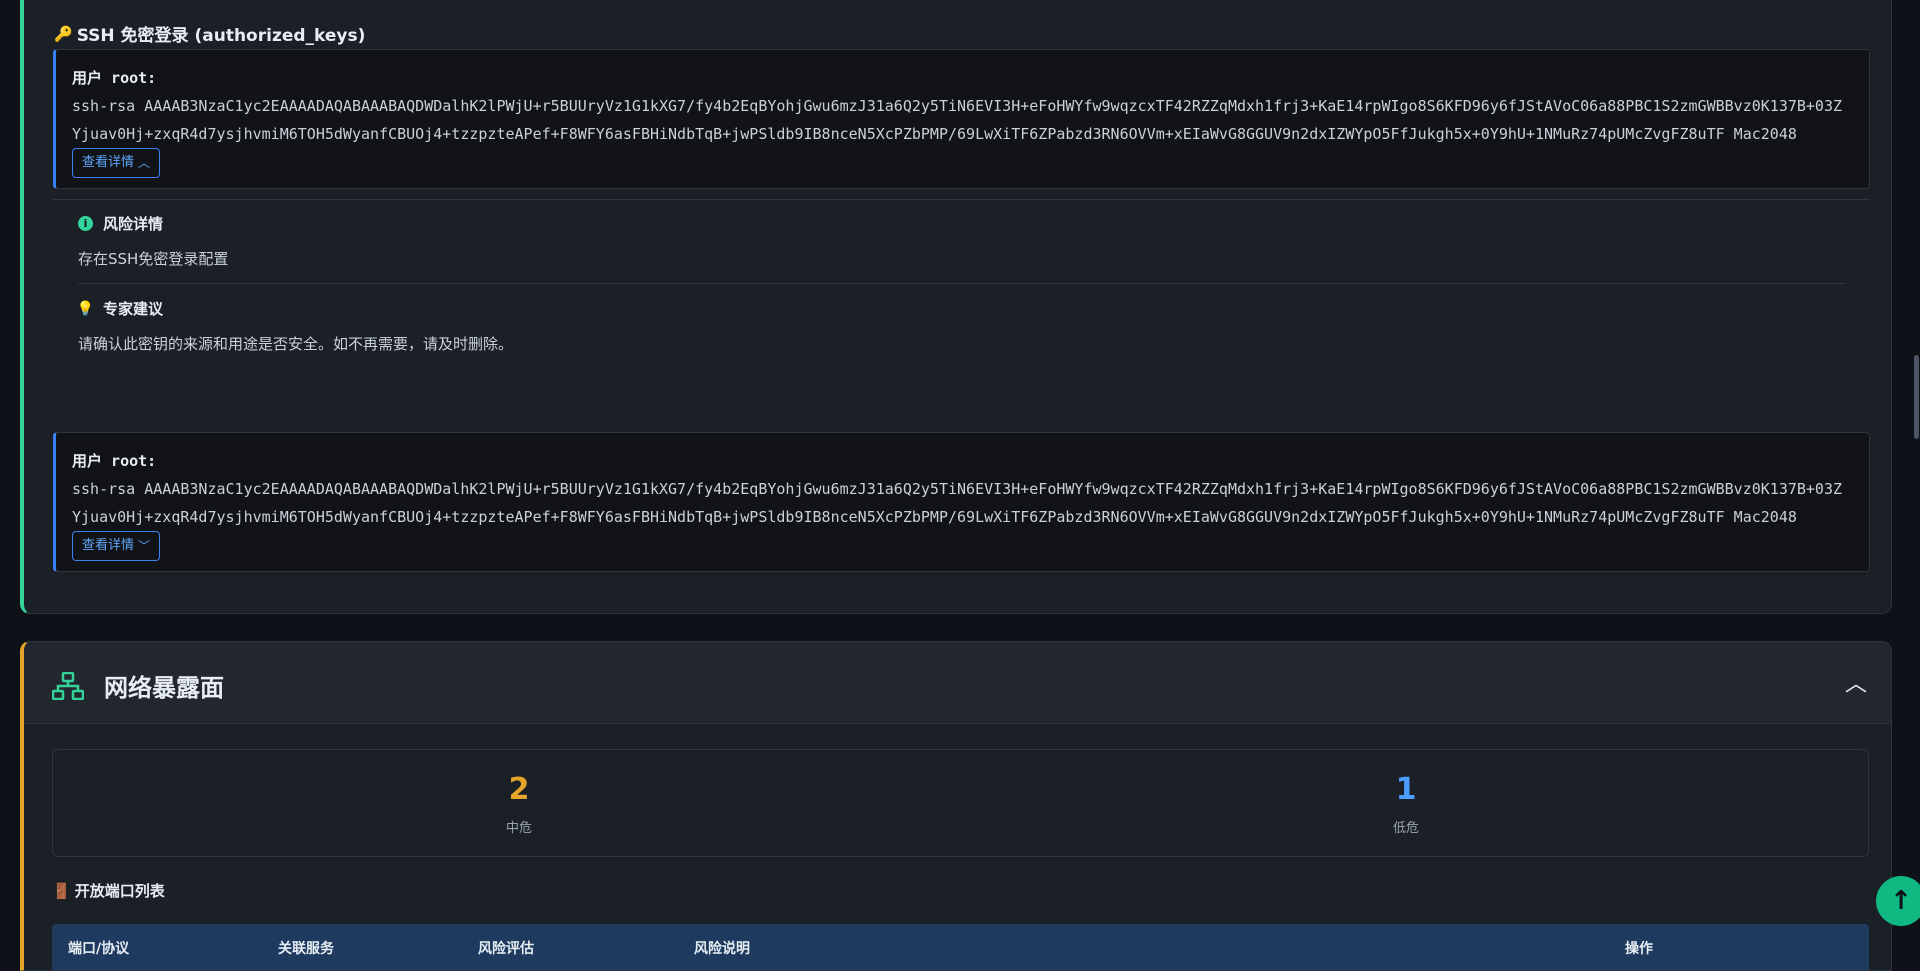 The height and width of the screenshot is (971, 1920). Describe the element at coordinates (120, 309) in the screenshot. I see `advice-header: 💡 专家建议` at that location.